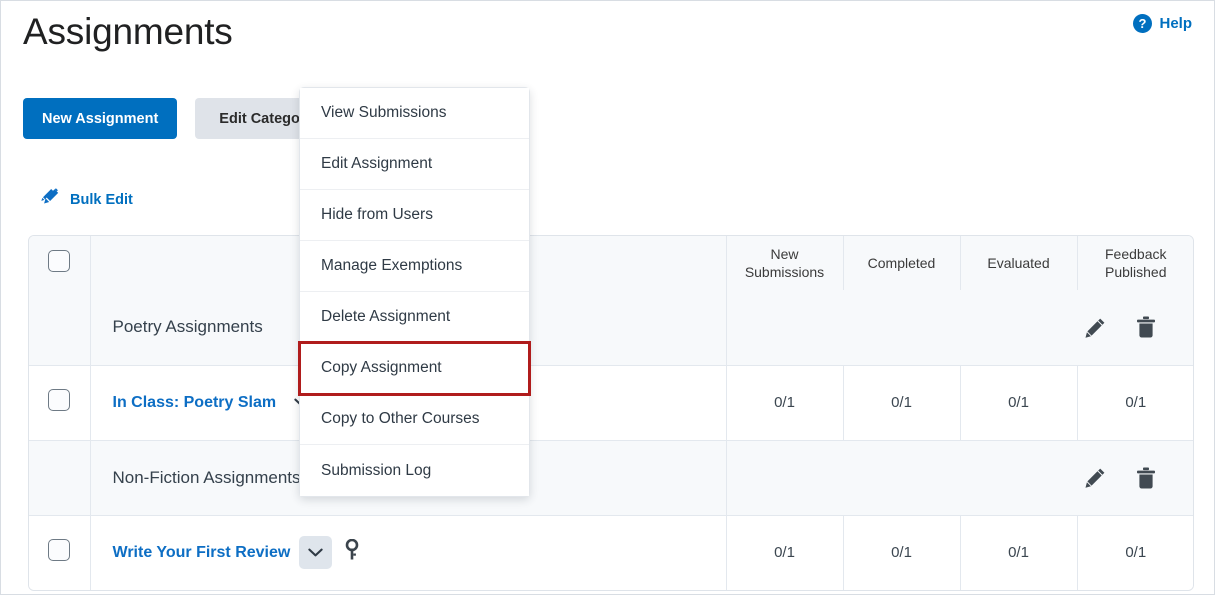 Image resolution: width=1215 pixels, height=595 pixels. I want to click on menu-item-delete-assignment: Delete Assignment, so click(414, 317).